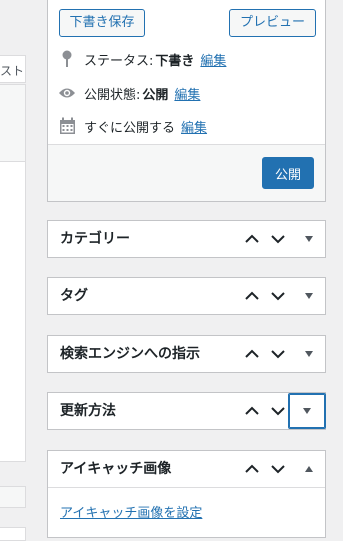  I want to click on editor-bottom-box, so click(13, 534).